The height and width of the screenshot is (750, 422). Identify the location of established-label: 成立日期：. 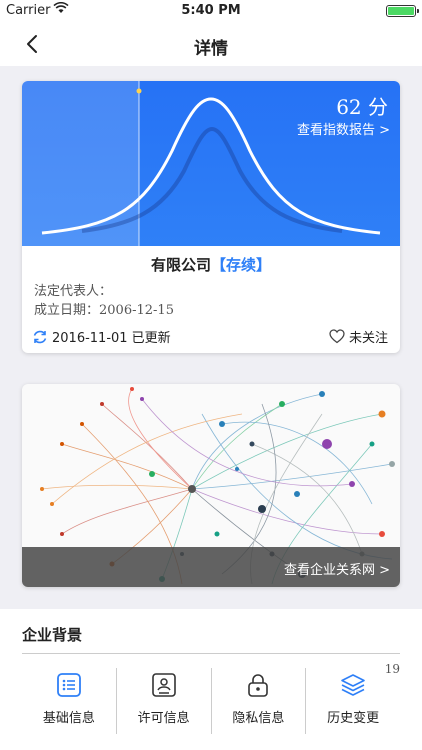
(67, 310).